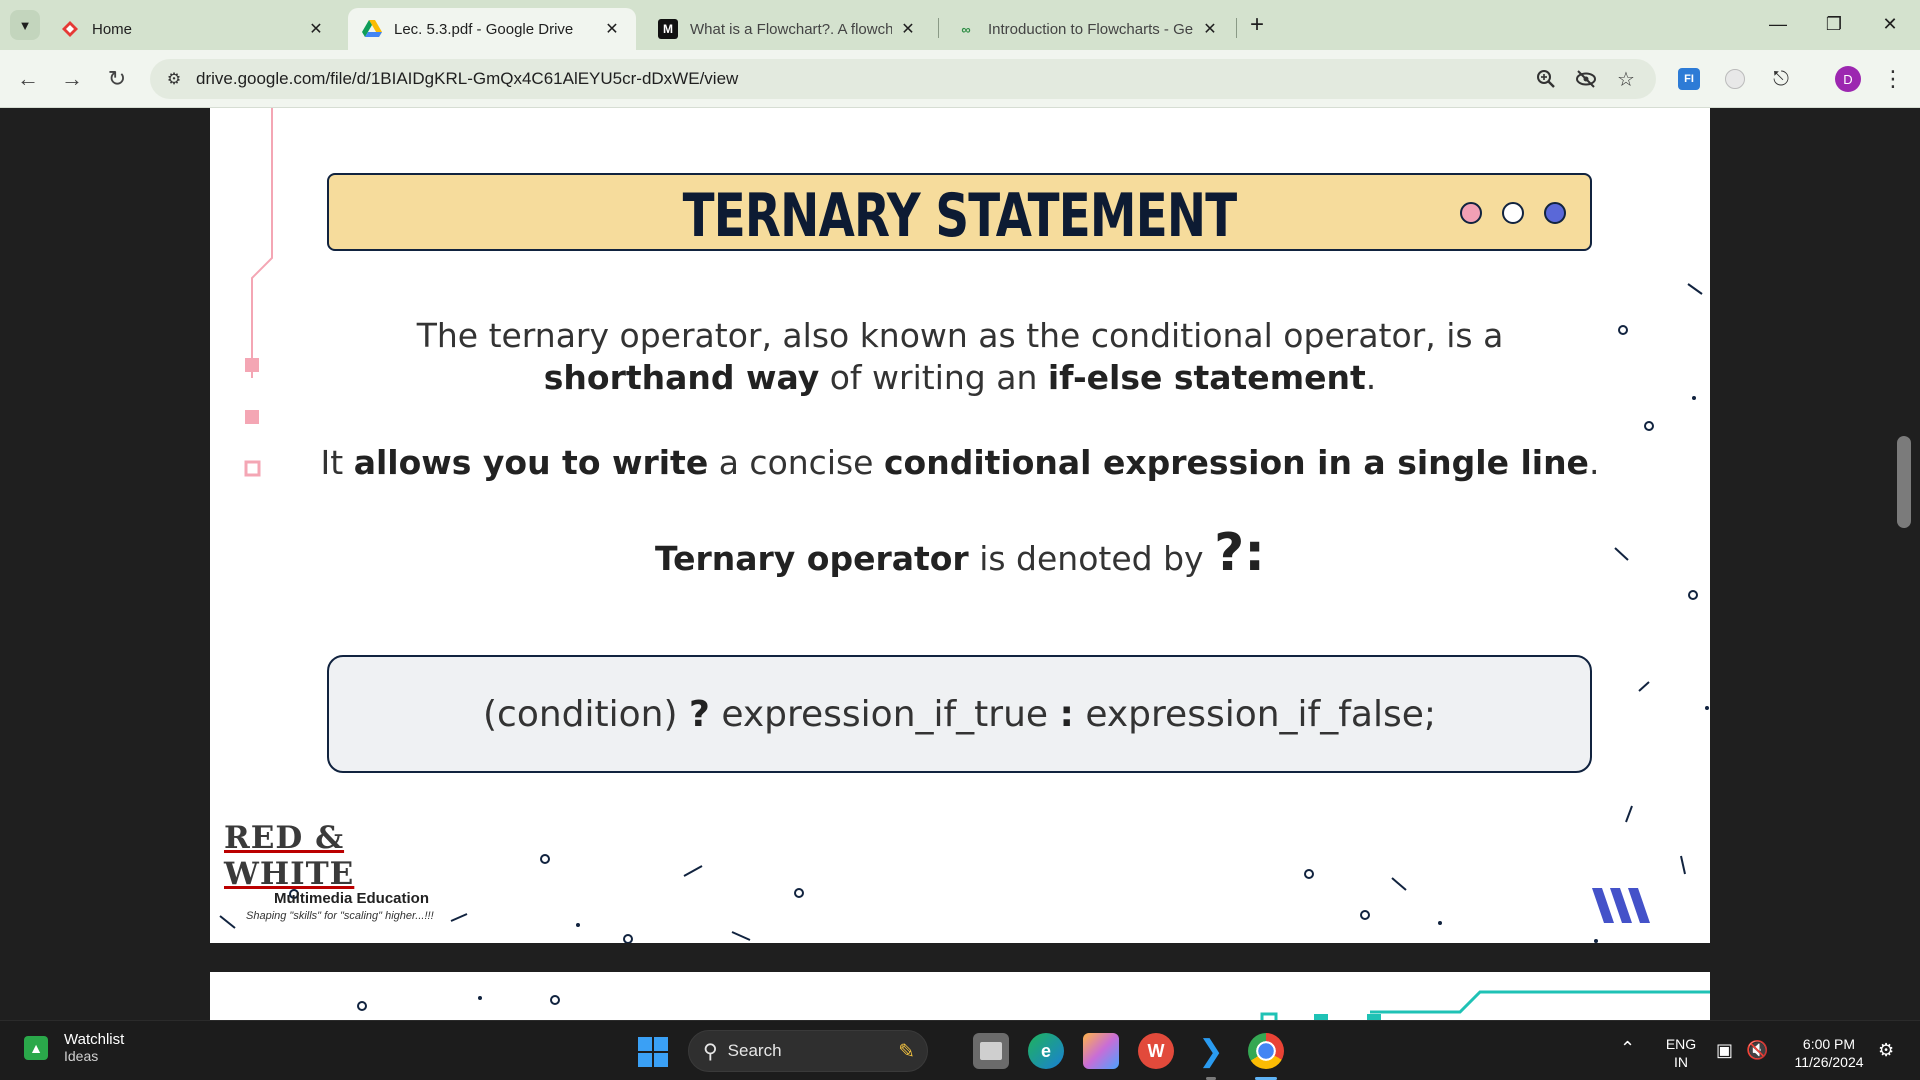 This screenshot has height=1080, width=1920. I want to click on region-code: IN, so click(1681, 1062).